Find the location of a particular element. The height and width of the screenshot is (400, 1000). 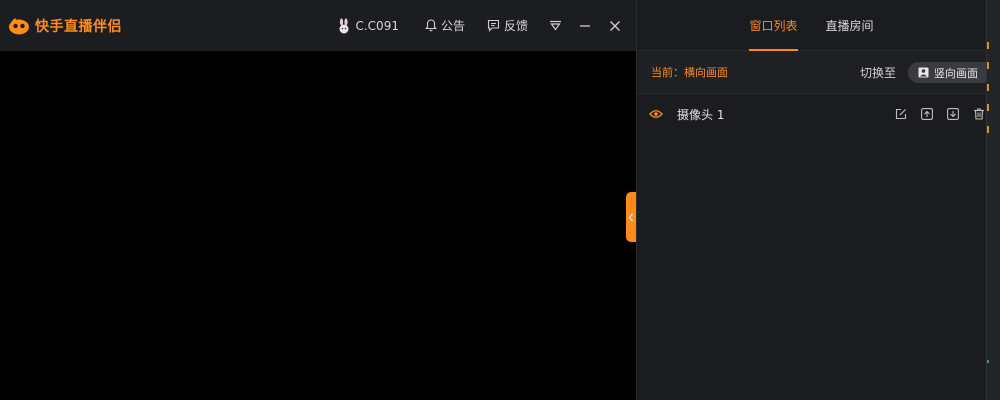

source-actions is located at coordinates (934, 114).